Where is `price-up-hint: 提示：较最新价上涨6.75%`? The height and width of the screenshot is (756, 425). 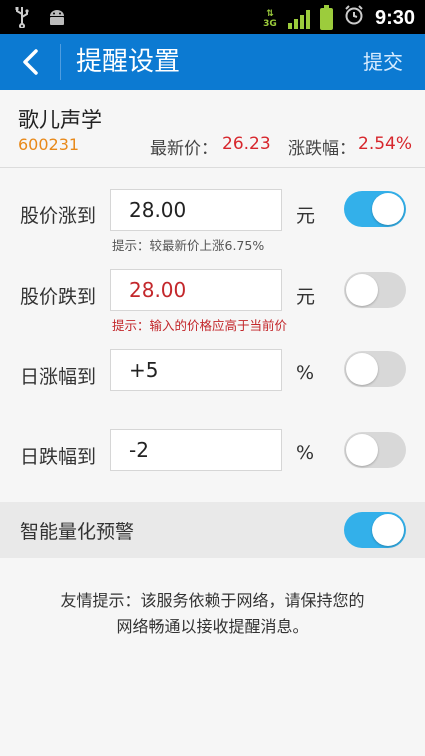 price-up-hint: 提示：较最新价上涨6.75% is located at coordinates (188, 245).